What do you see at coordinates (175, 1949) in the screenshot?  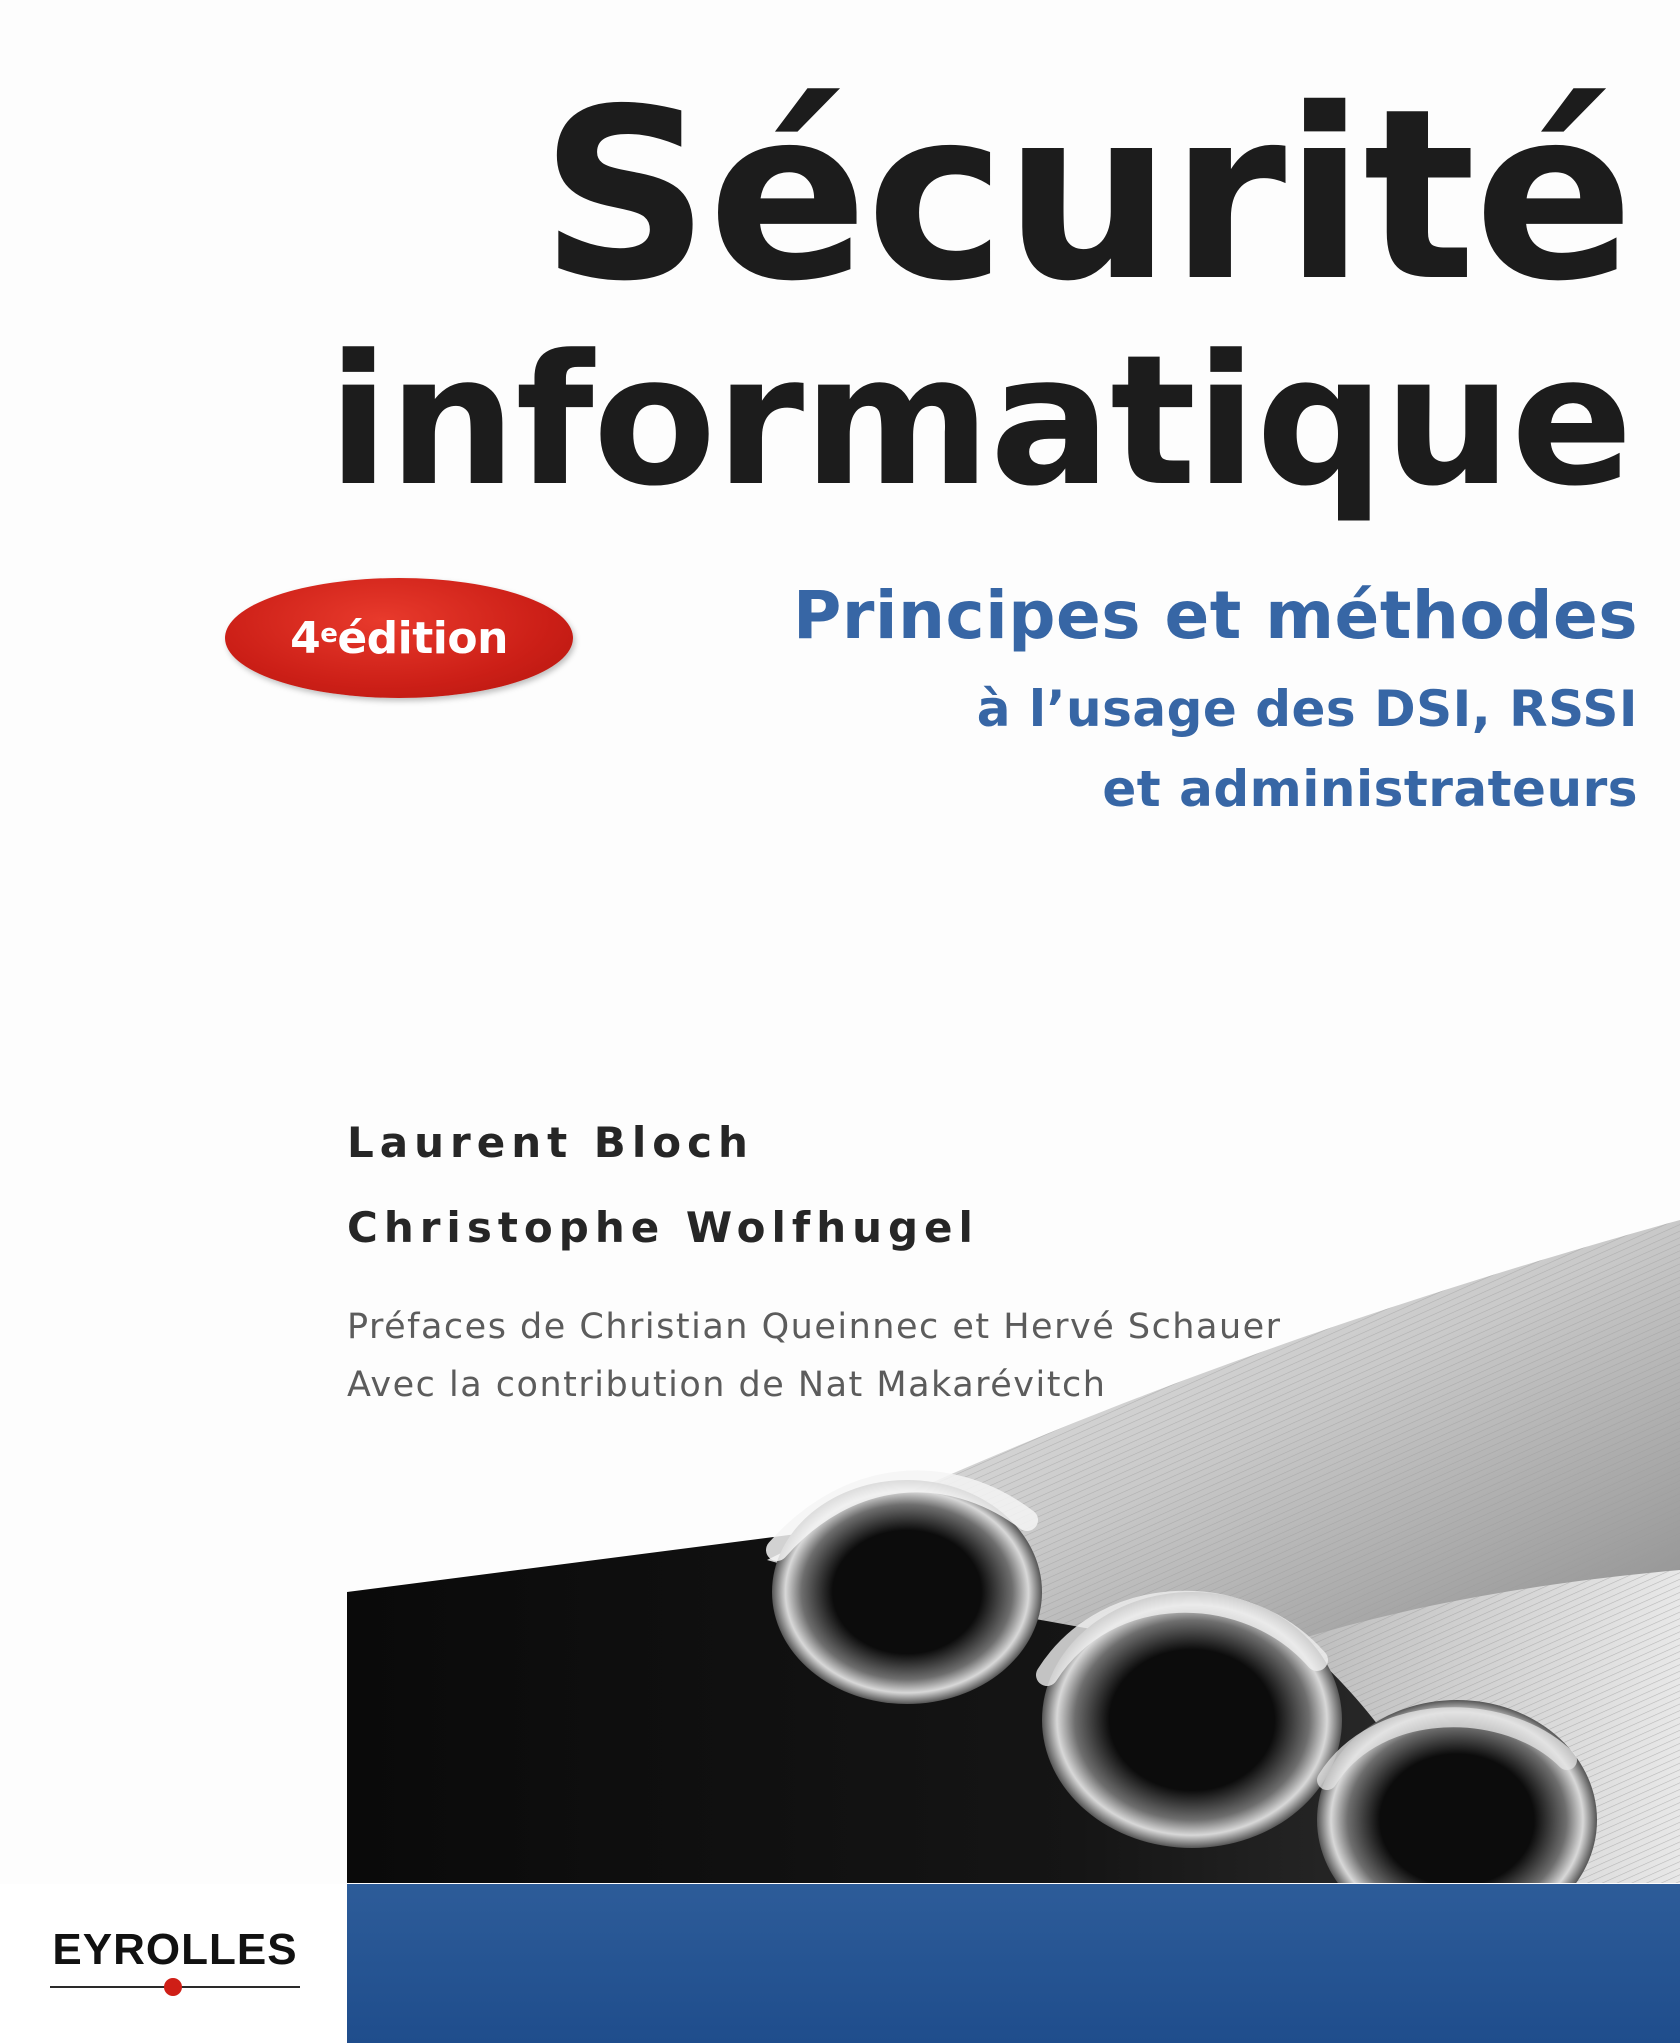 I see `publisher-name: EYROLLES` at bounding box center [175, 1949].